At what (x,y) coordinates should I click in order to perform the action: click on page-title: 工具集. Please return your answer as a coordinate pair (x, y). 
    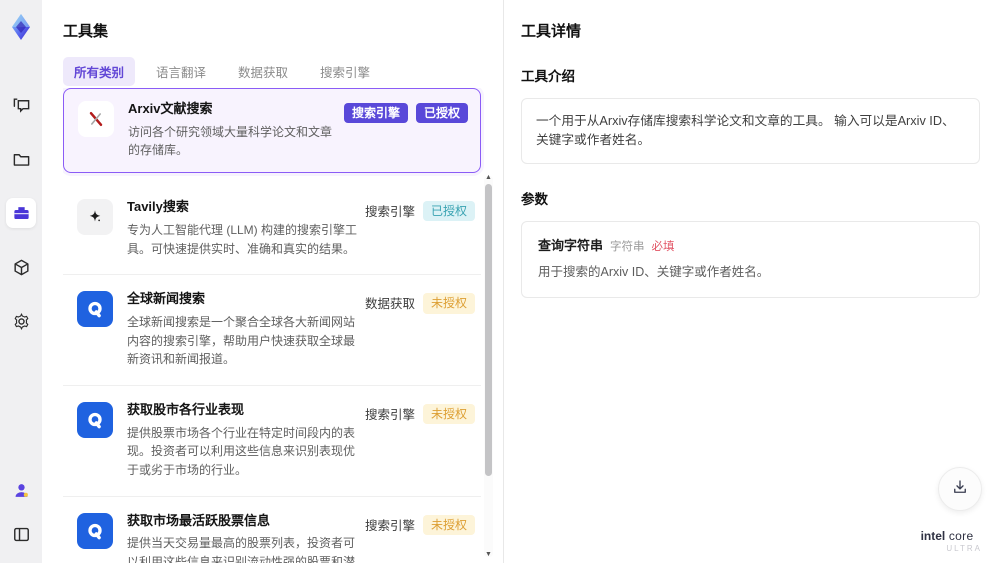
    Looking at the image, I should click on (86, 31).